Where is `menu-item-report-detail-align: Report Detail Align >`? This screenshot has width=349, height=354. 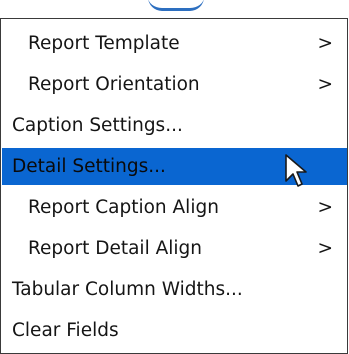 menu-item-report-detail-align: Report Detail Align > is located at coordinates (174, 248).